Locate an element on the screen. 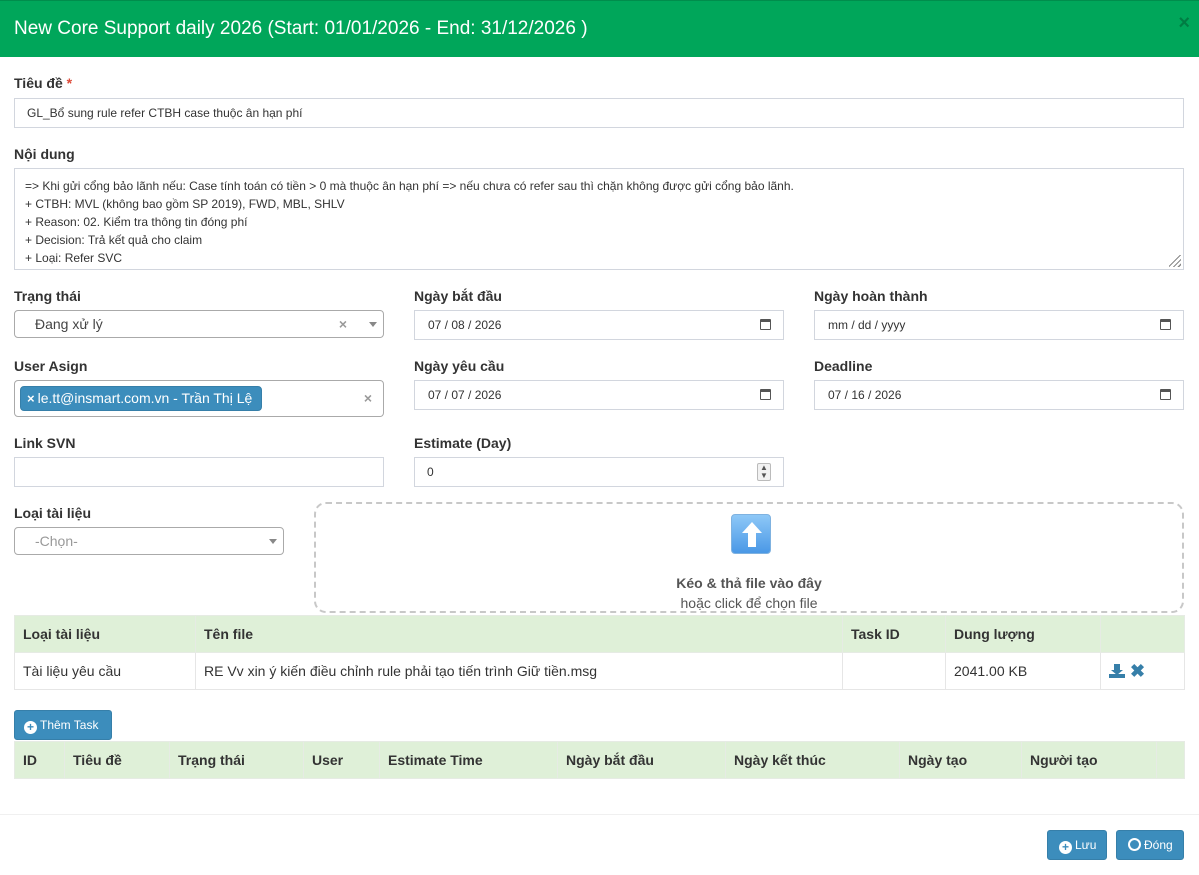  dropzone-subtitle: hoặc click để chọn file is located at coordinates (749, 603).